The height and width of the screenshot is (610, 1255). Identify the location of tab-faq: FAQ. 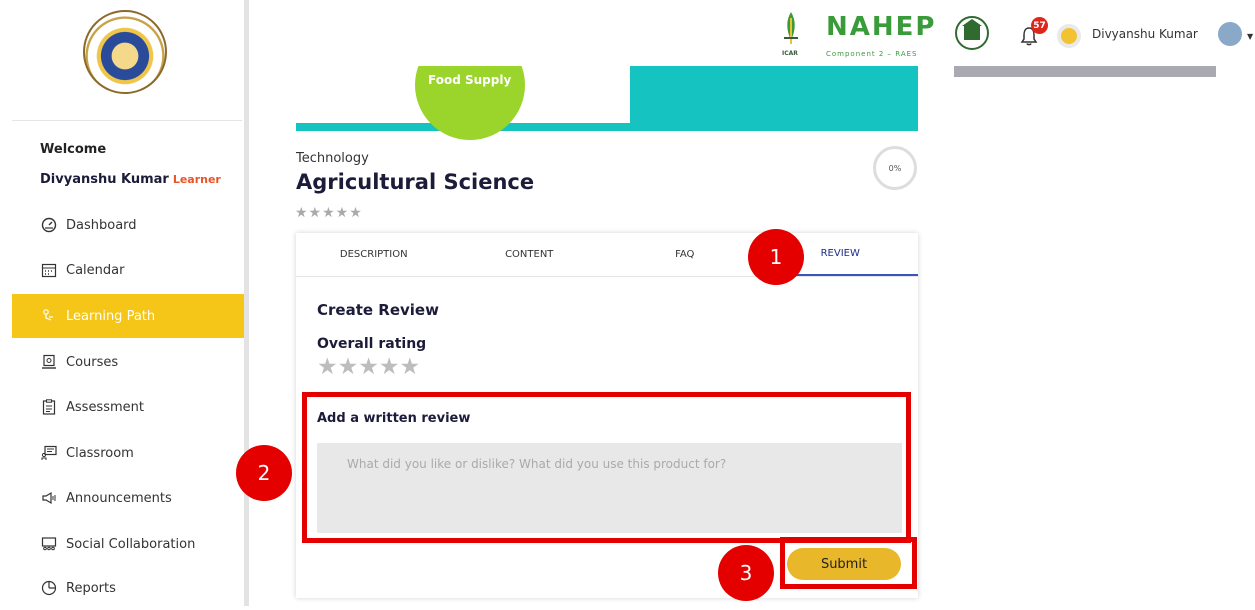
(685, 254).